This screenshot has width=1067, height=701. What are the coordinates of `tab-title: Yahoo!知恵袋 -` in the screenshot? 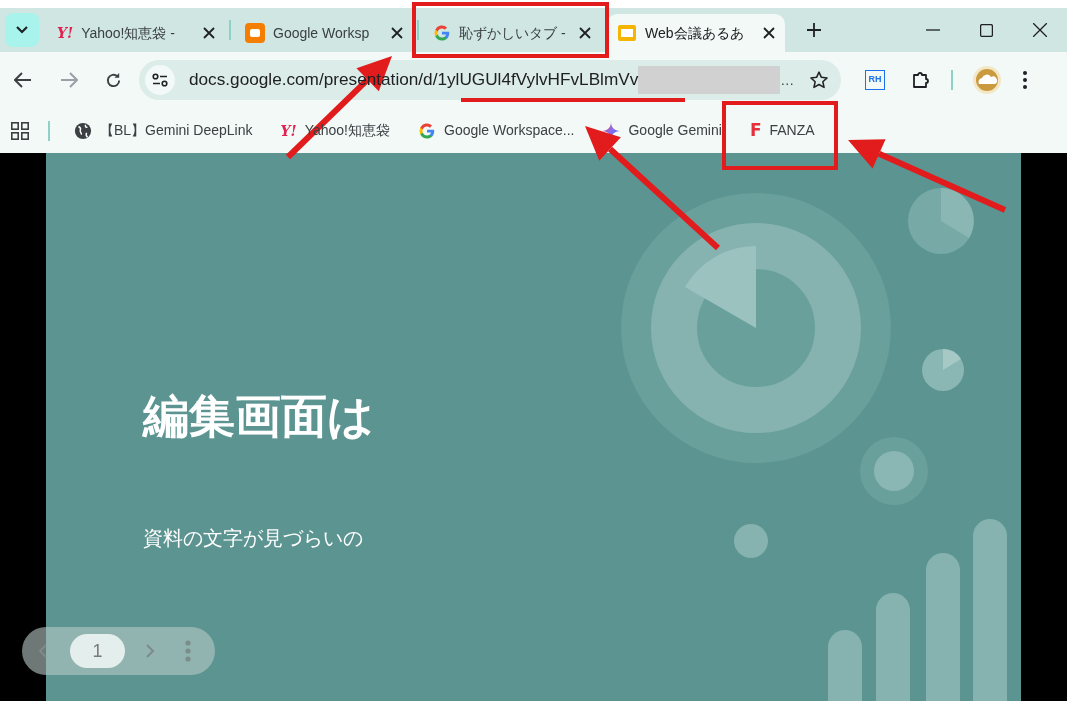 It's located at (129, 33).